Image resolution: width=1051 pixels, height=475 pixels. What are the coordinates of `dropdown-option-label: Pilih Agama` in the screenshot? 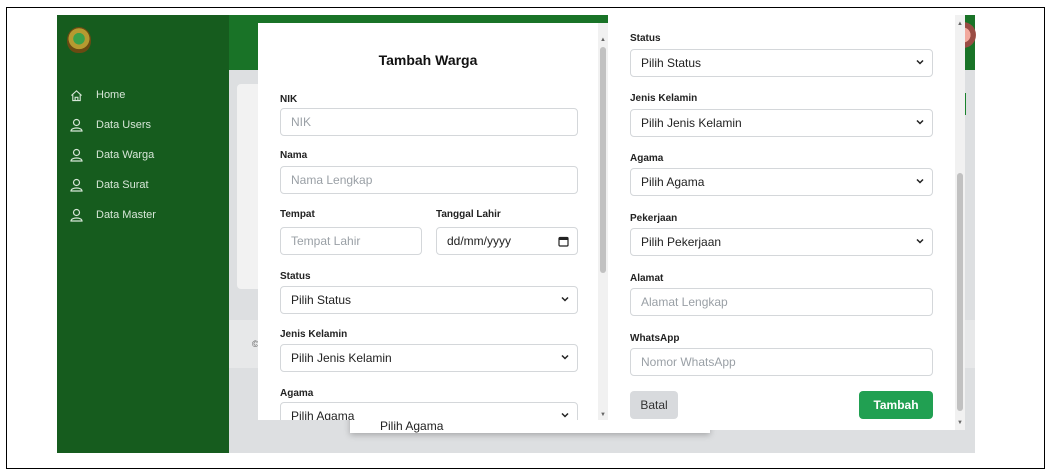 It's located at (412, 426).